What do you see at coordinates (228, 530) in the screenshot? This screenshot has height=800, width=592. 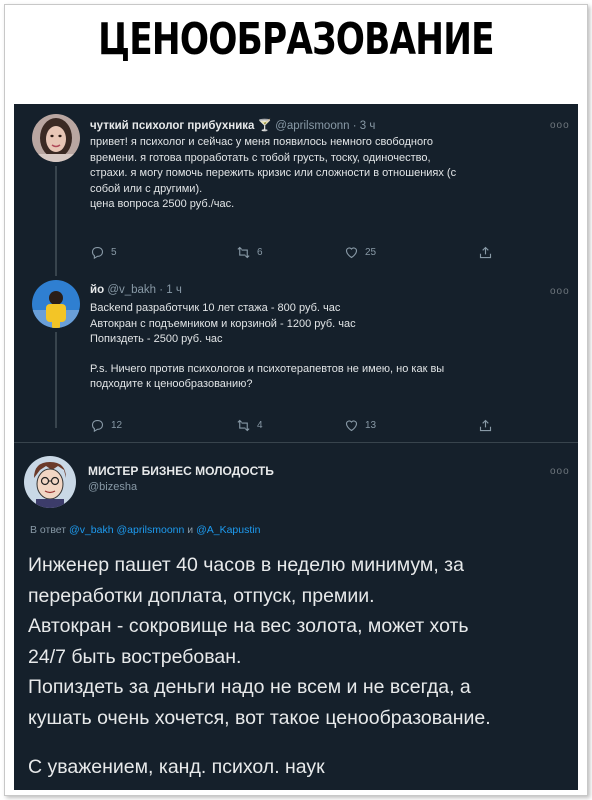 I see `mention-link: @A_Kapustin` at bounding box center [228, 530].